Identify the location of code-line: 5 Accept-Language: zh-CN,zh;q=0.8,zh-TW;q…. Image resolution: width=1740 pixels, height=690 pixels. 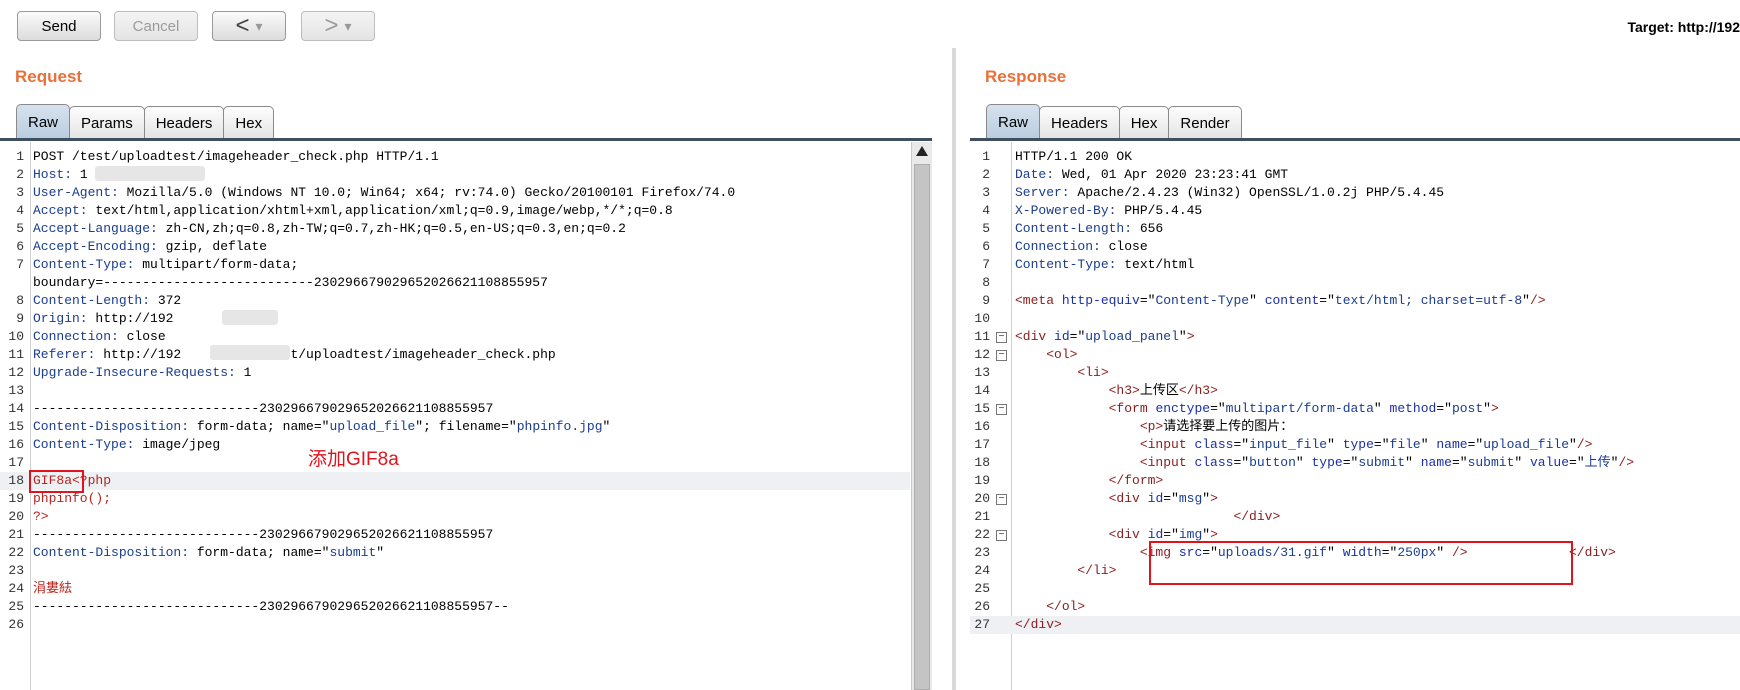
(455, 229).